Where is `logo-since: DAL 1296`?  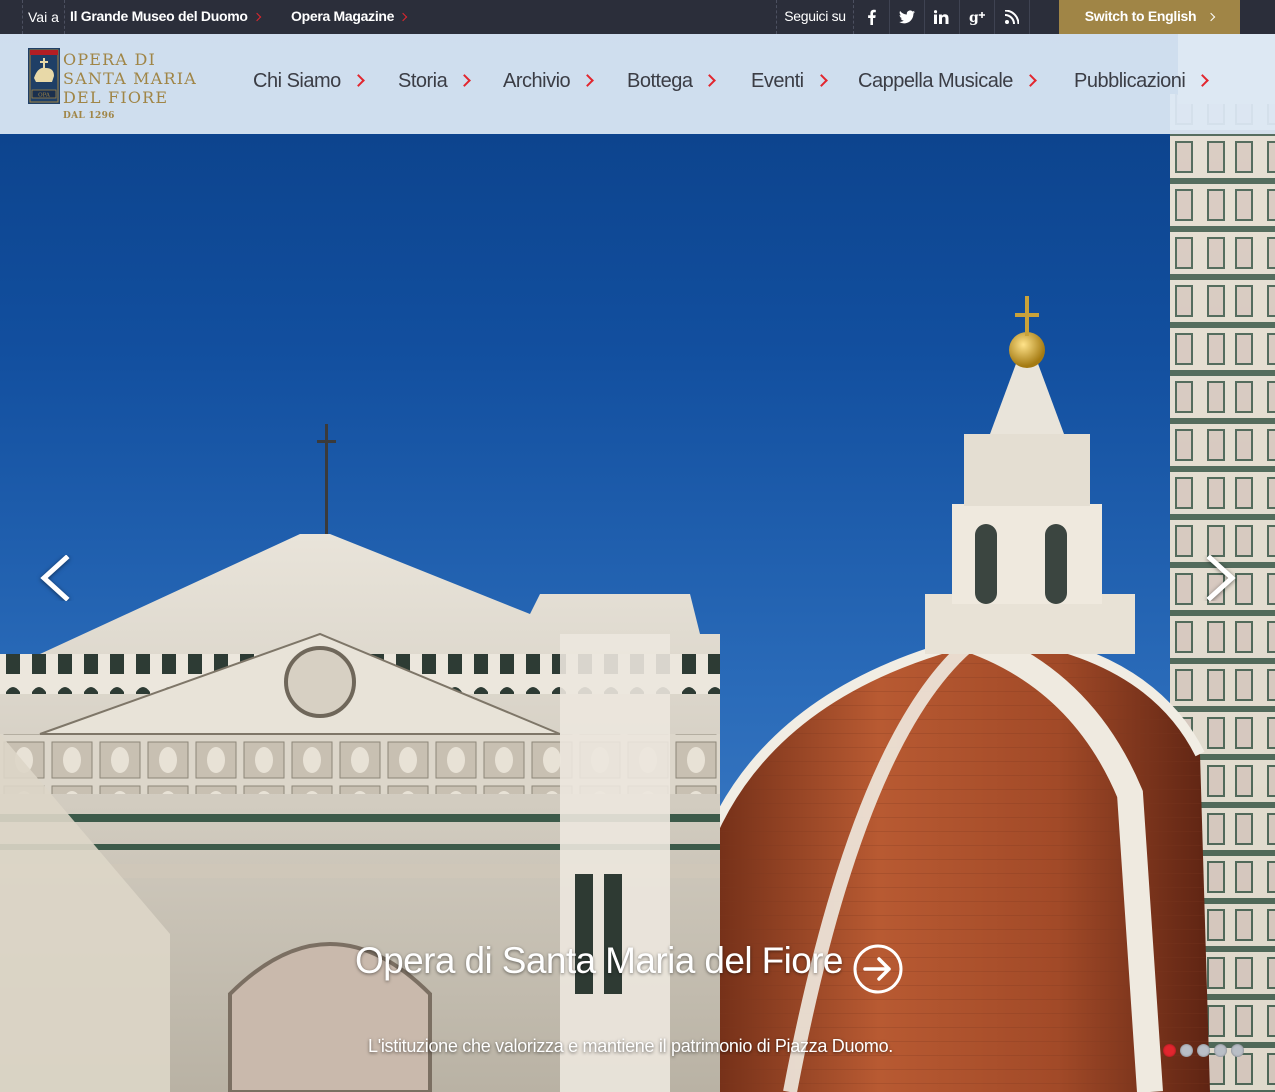 logo-since: DAL 1296 is located at coordinates (89, 116).